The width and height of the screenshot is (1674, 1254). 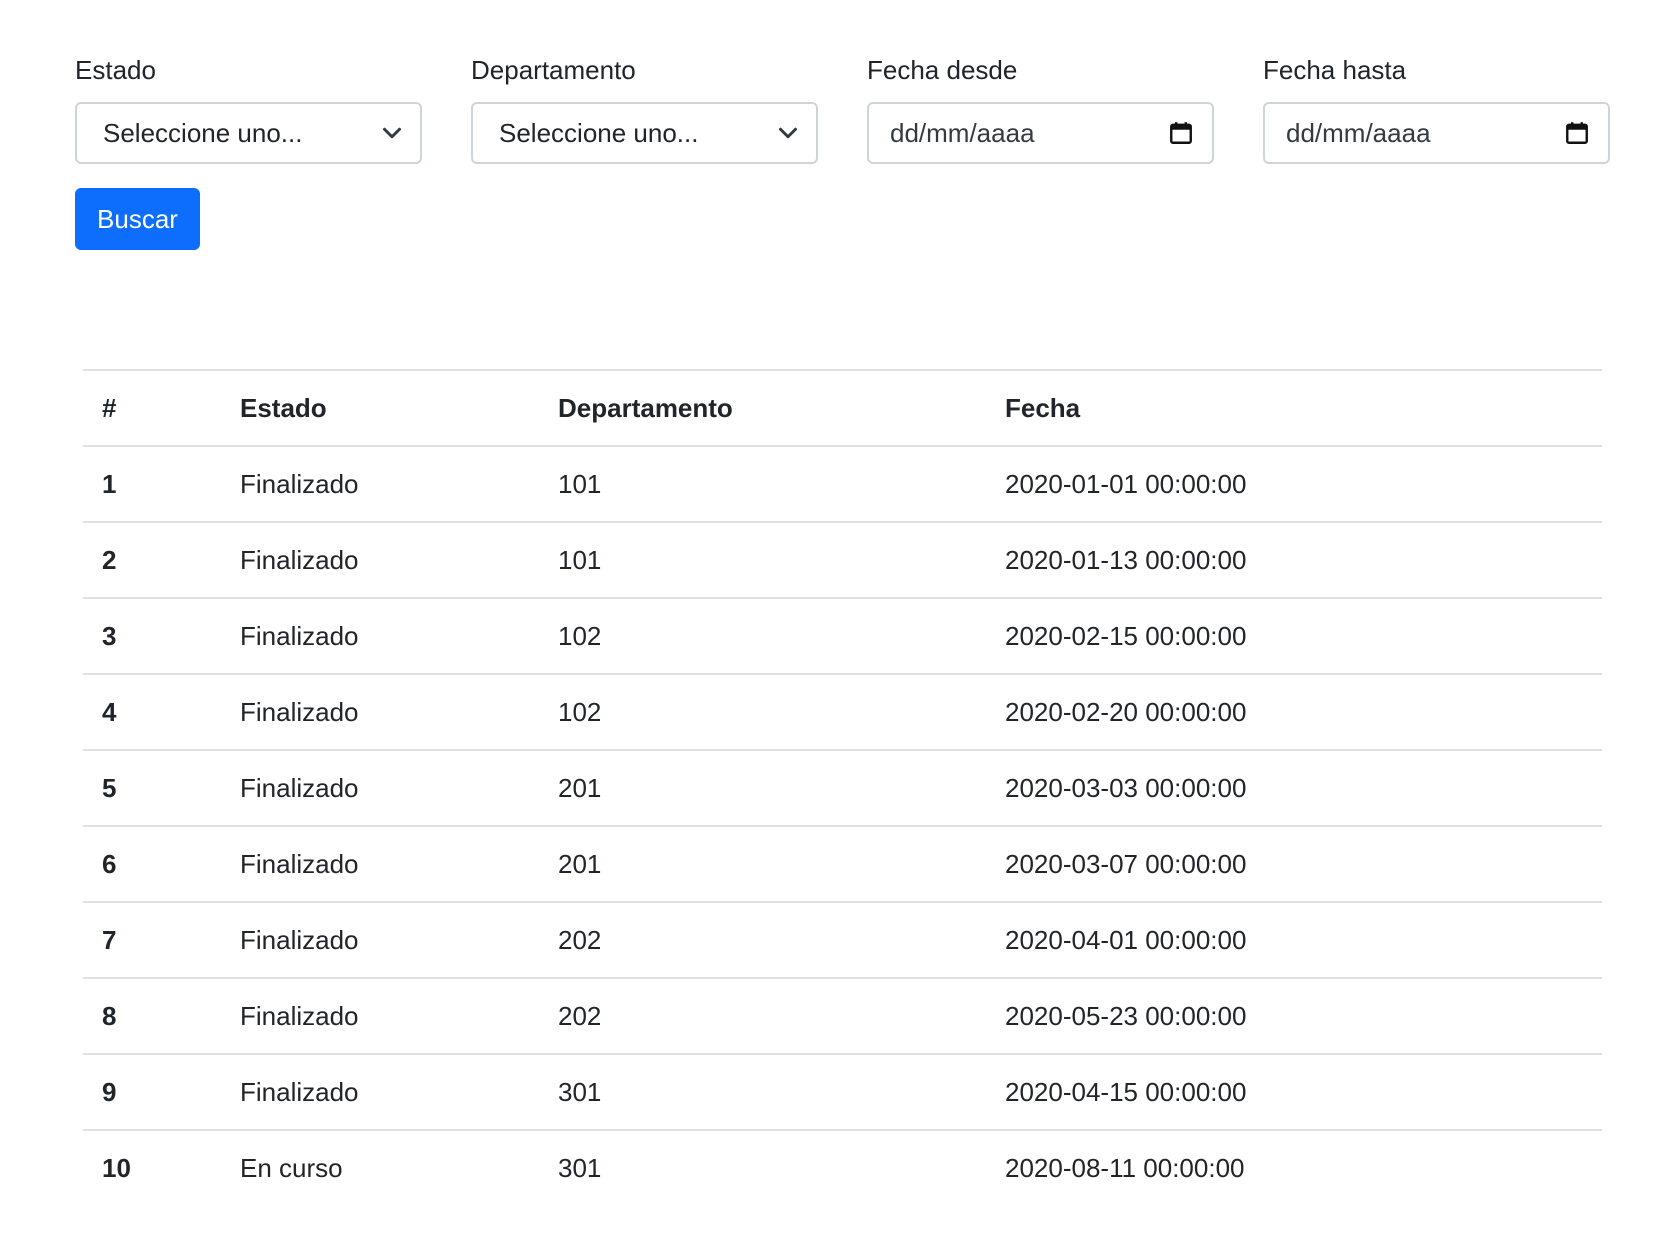 I want to click on row-number: 4, so click(x=152, y=712).